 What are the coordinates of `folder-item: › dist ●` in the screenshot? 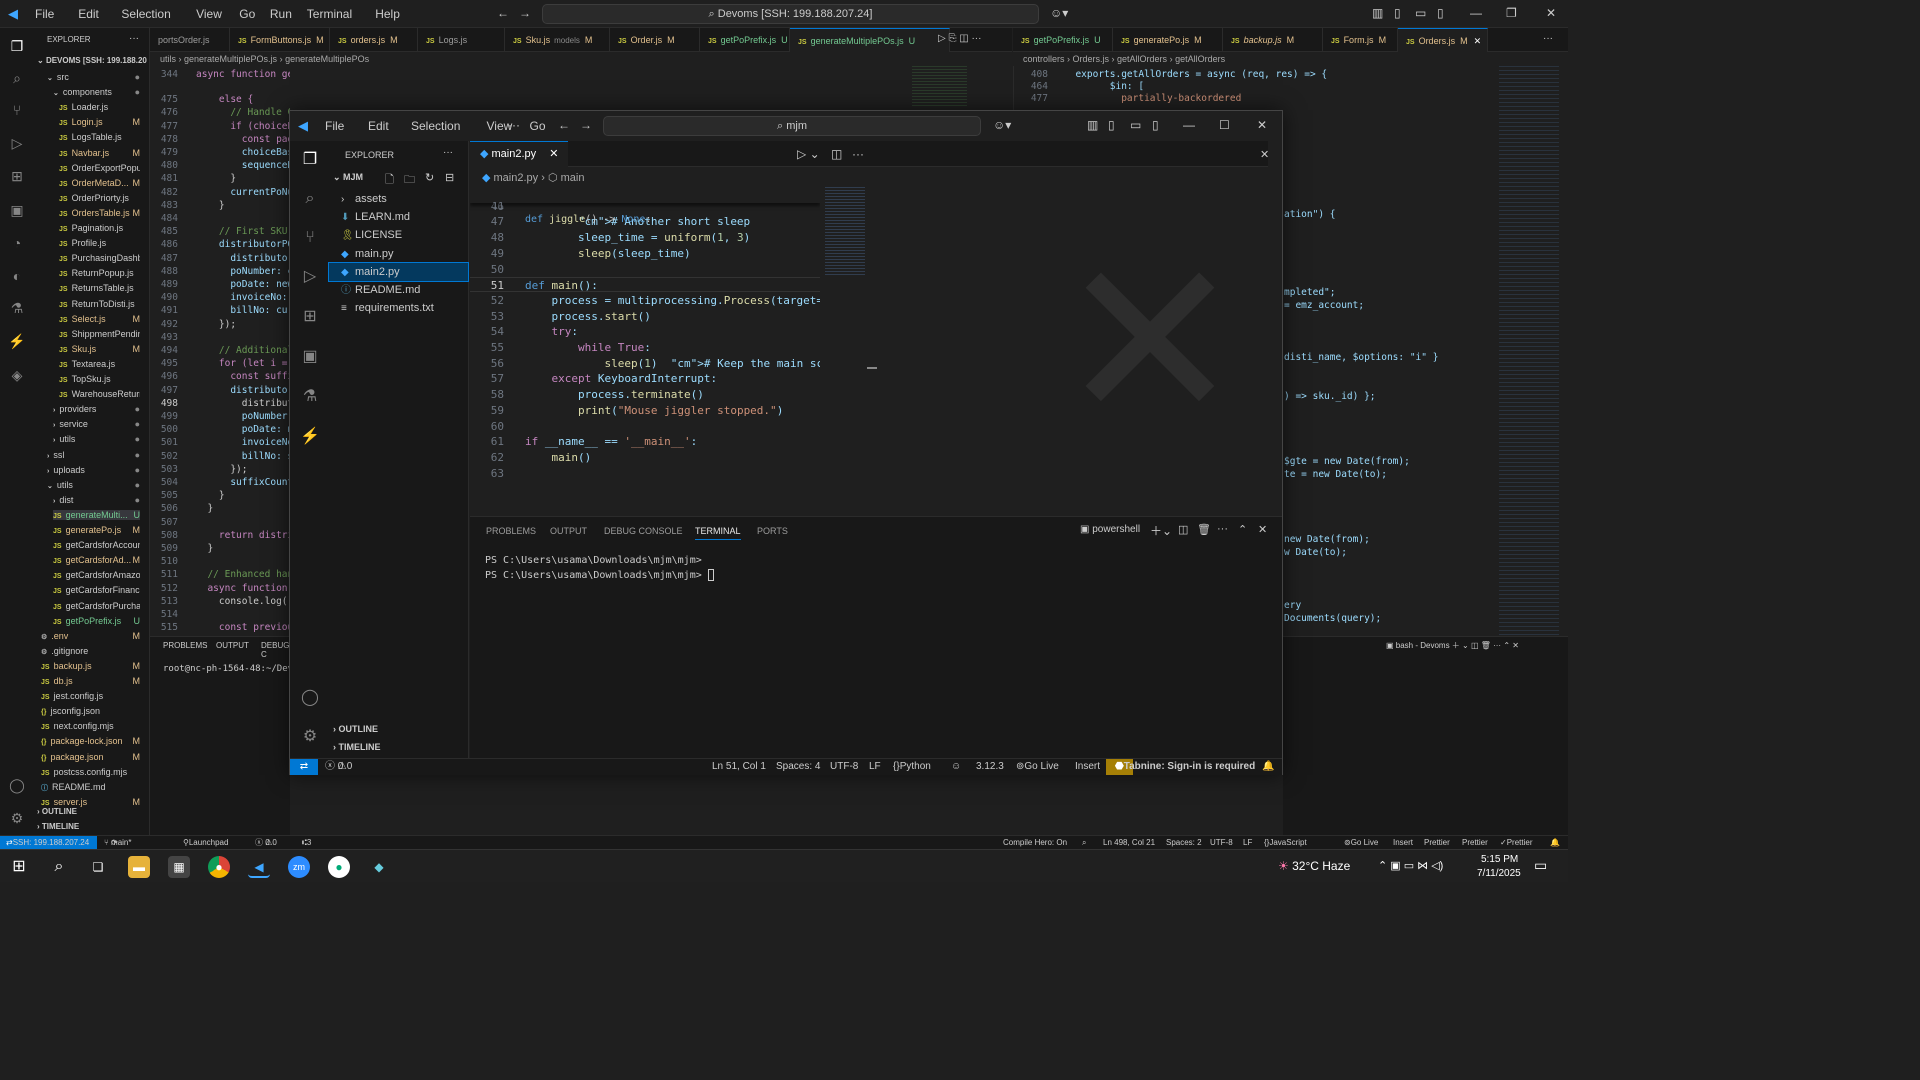 It's located at (96, 500).